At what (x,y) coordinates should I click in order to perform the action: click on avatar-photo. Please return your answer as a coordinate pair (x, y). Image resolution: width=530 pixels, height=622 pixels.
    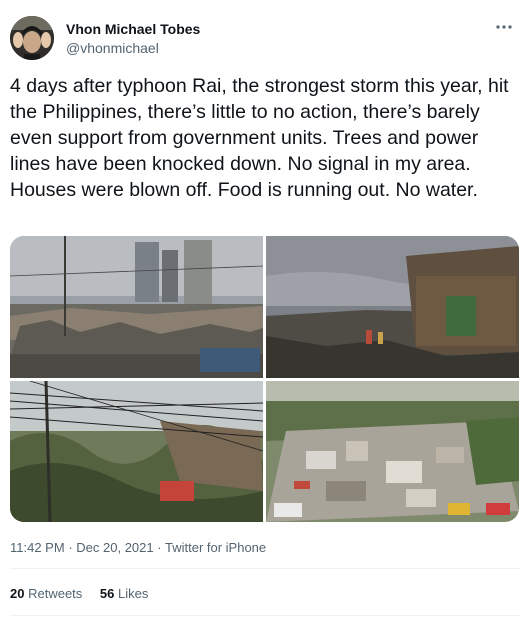
    Looking at the image, I should click on (32, 38).